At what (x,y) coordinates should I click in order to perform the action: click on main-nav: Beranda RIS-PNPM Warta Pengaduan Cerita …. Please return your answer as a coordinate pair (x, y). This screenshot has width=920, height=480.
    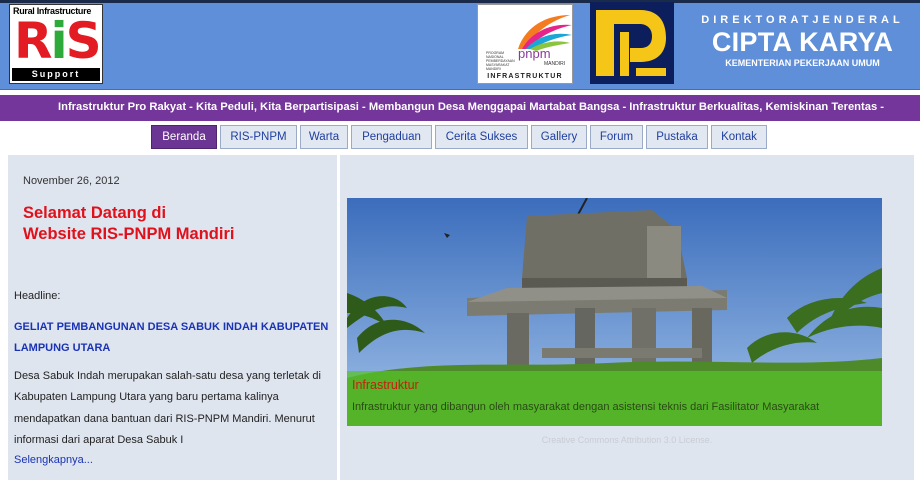
    Looking at the image, I should click on (460, 137).